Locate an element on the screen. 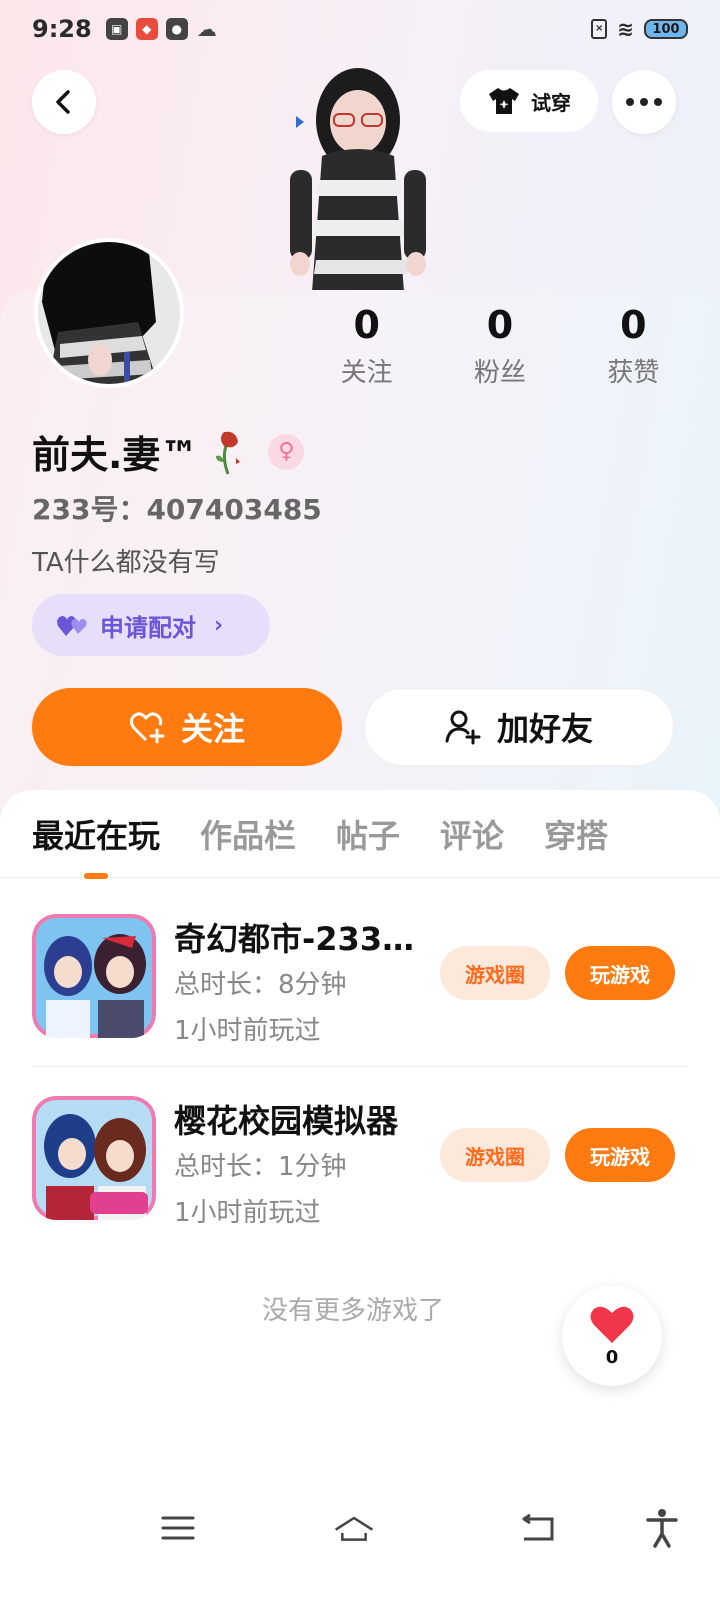  accessibility-icon is located at coordinates (662, 1528).